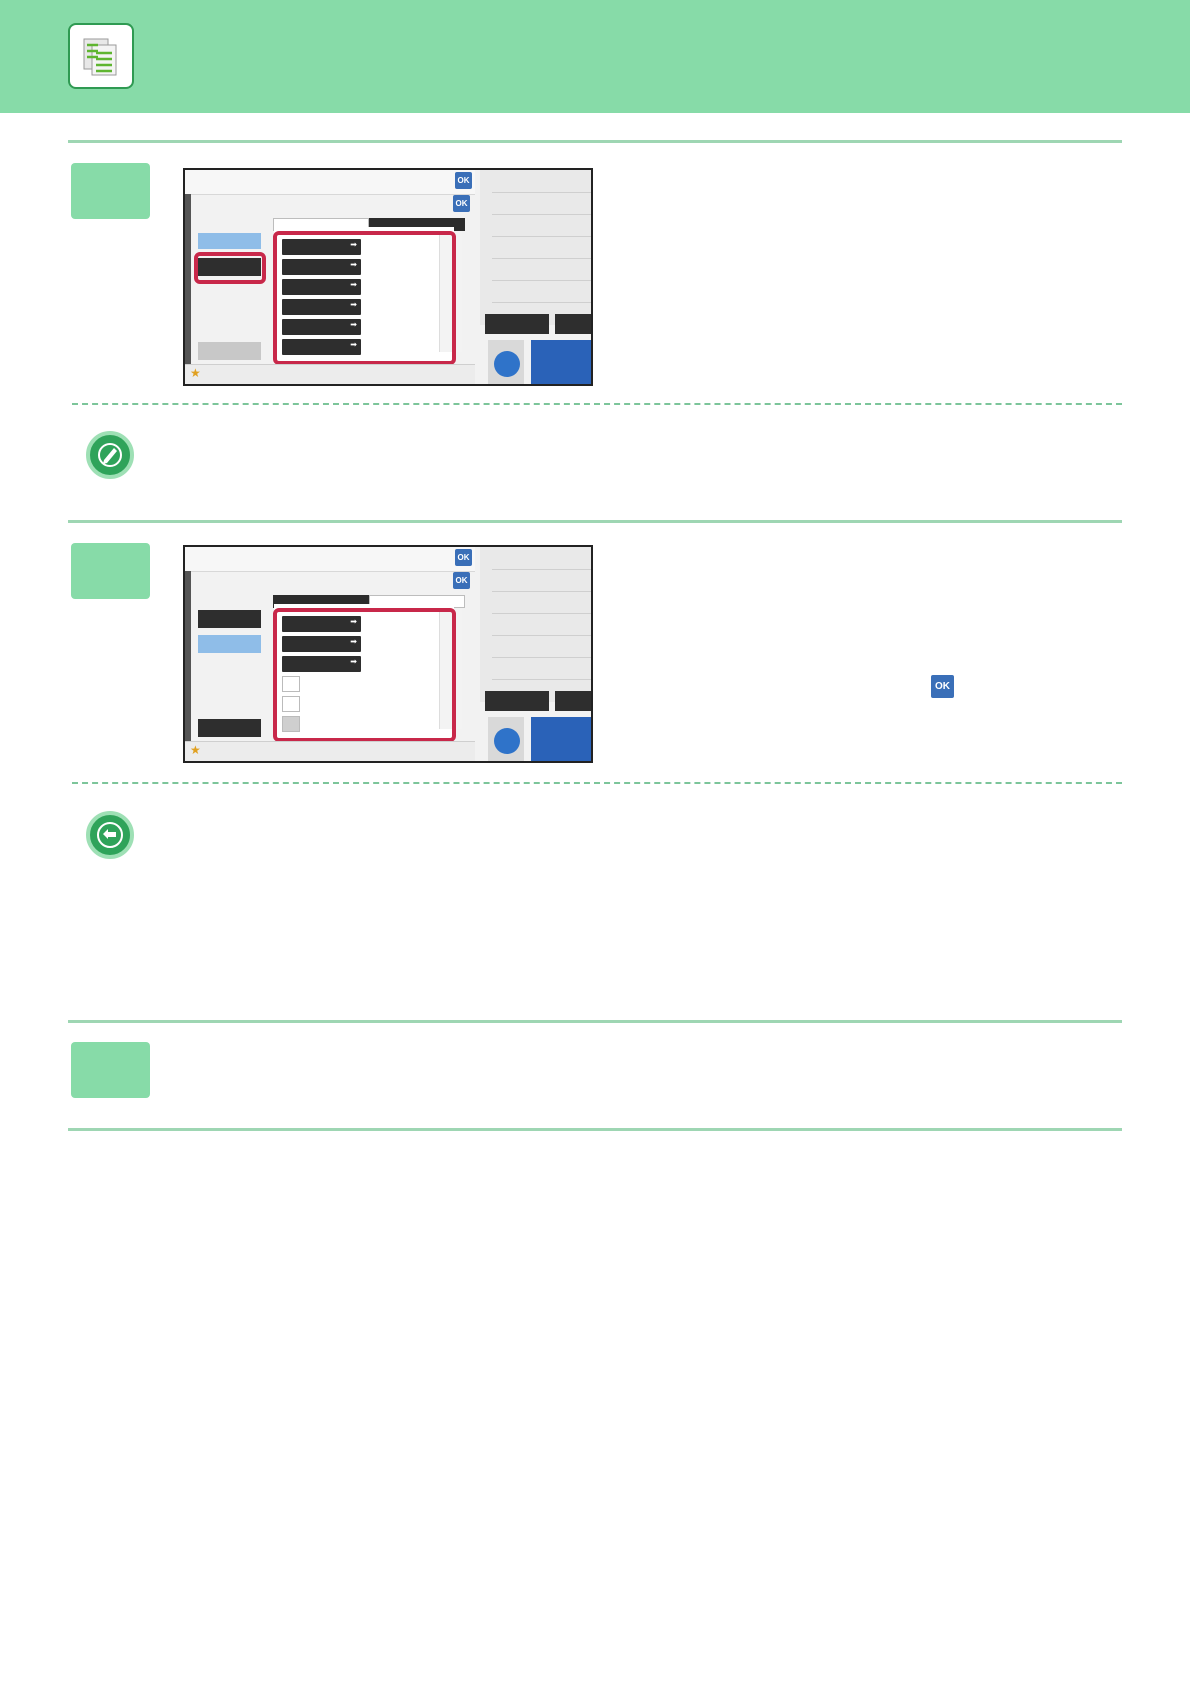 The width and height of the screenshot is (1190, 1684). Describe the element at coordinates (595, 56) in the screenshot. I see `page-header` at that location.